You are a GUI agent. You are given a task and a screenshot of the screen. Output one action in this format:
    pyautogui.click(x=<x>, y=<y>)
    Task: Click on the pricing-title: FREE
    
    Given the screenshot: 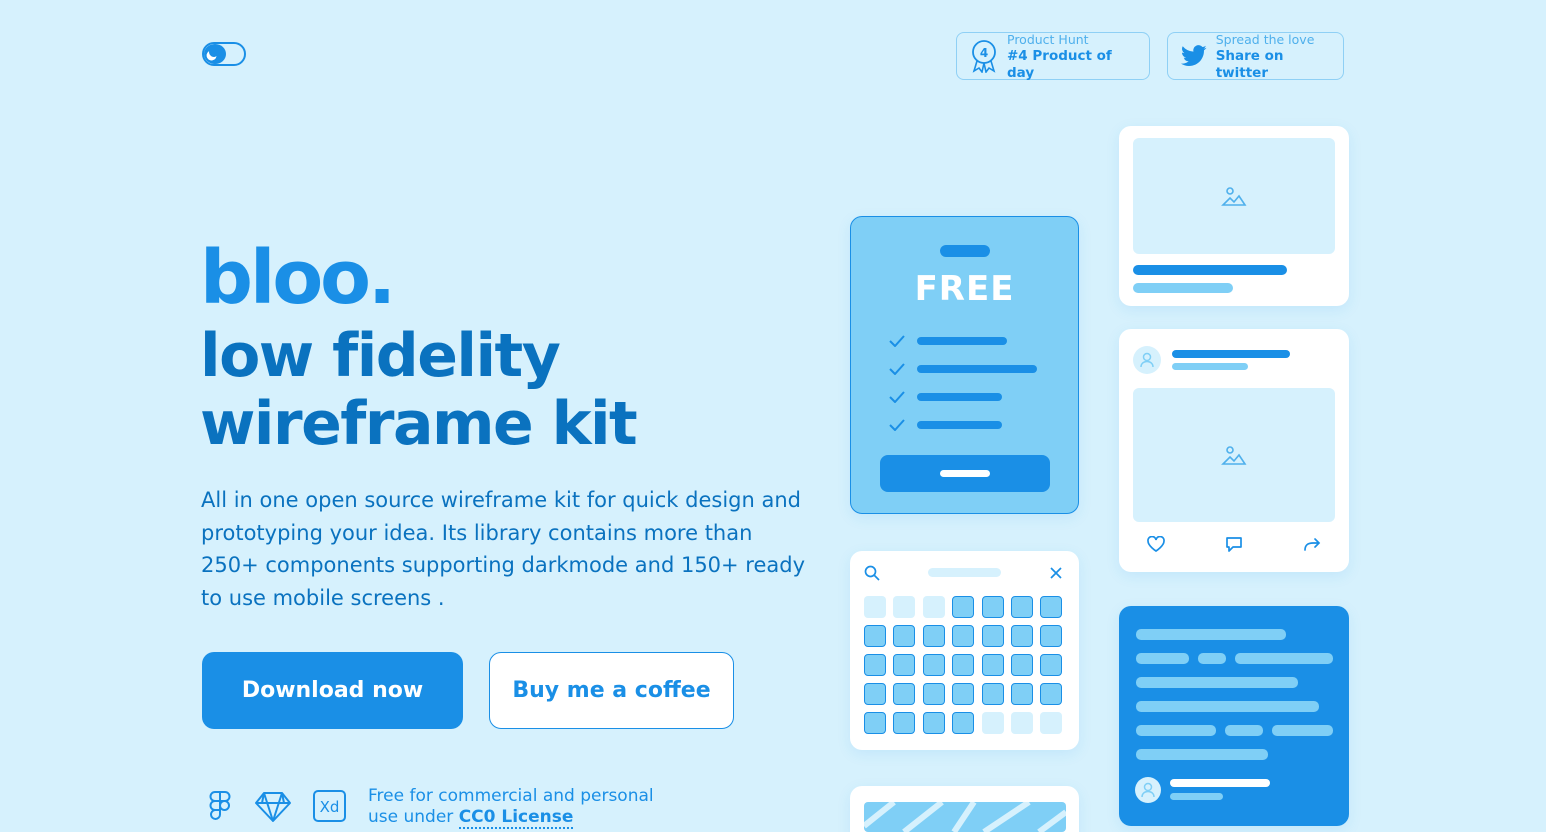 What is the action you would take?
    pyautogui.click(x=964, y=289)
    